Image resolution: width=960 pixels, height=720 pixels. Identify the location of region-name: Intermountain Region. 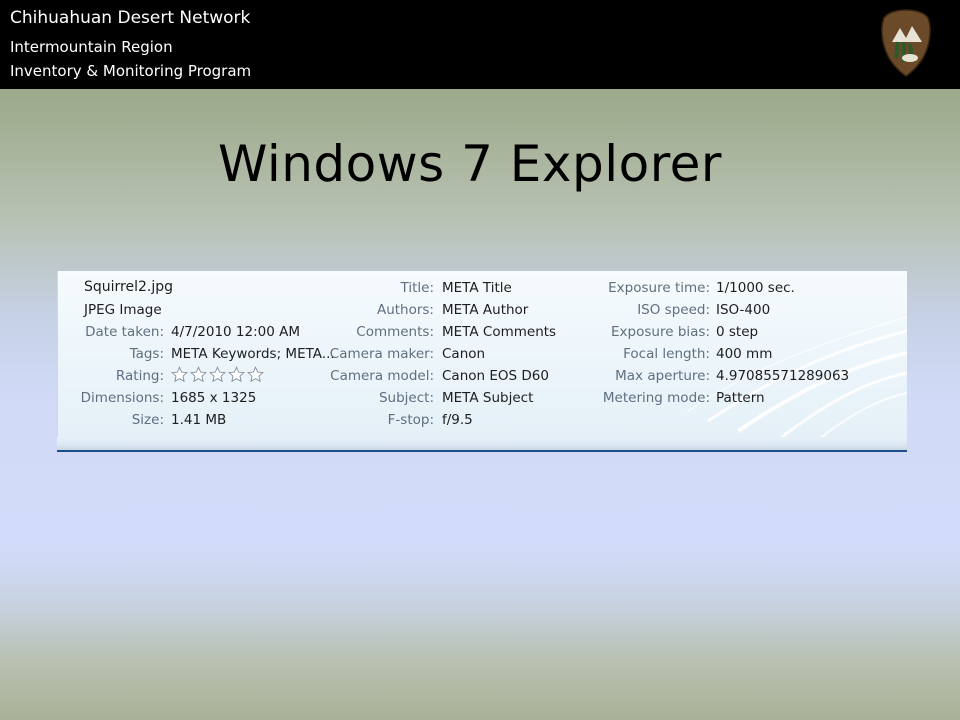
(91, 47).